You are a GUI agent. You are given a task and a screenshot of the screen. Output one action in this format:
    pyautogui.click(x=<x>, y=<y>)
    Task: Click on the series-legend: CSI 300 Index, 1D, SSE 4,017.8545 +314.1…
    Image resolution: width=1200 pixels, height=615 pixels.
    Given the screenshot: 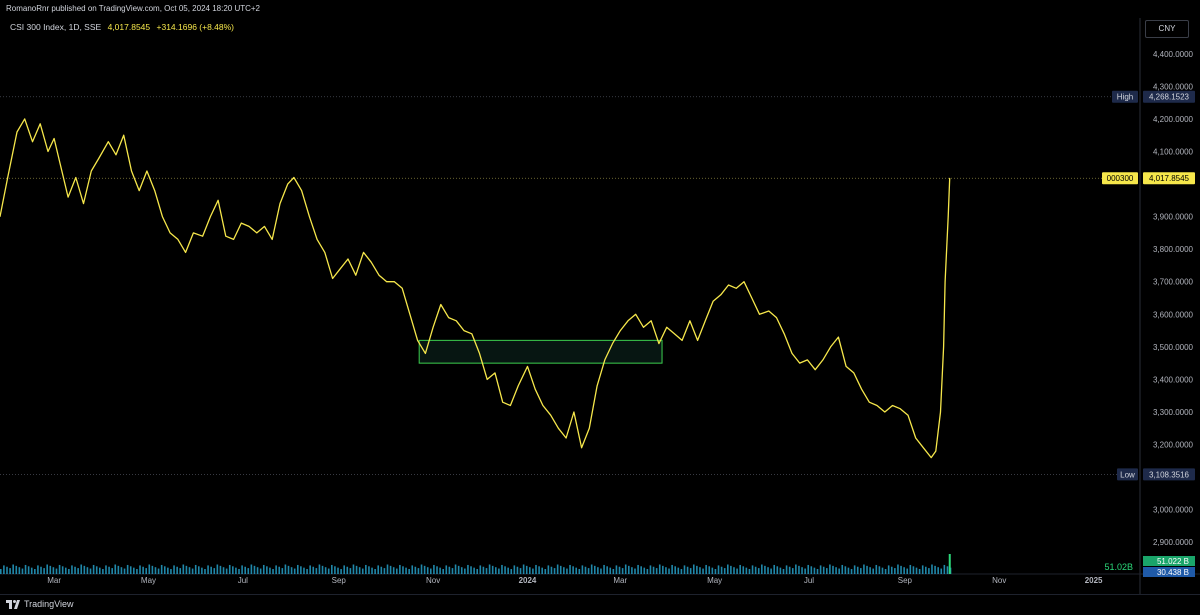 What is the action you would take?
    pyautogui.click(x=122, y=27)
    